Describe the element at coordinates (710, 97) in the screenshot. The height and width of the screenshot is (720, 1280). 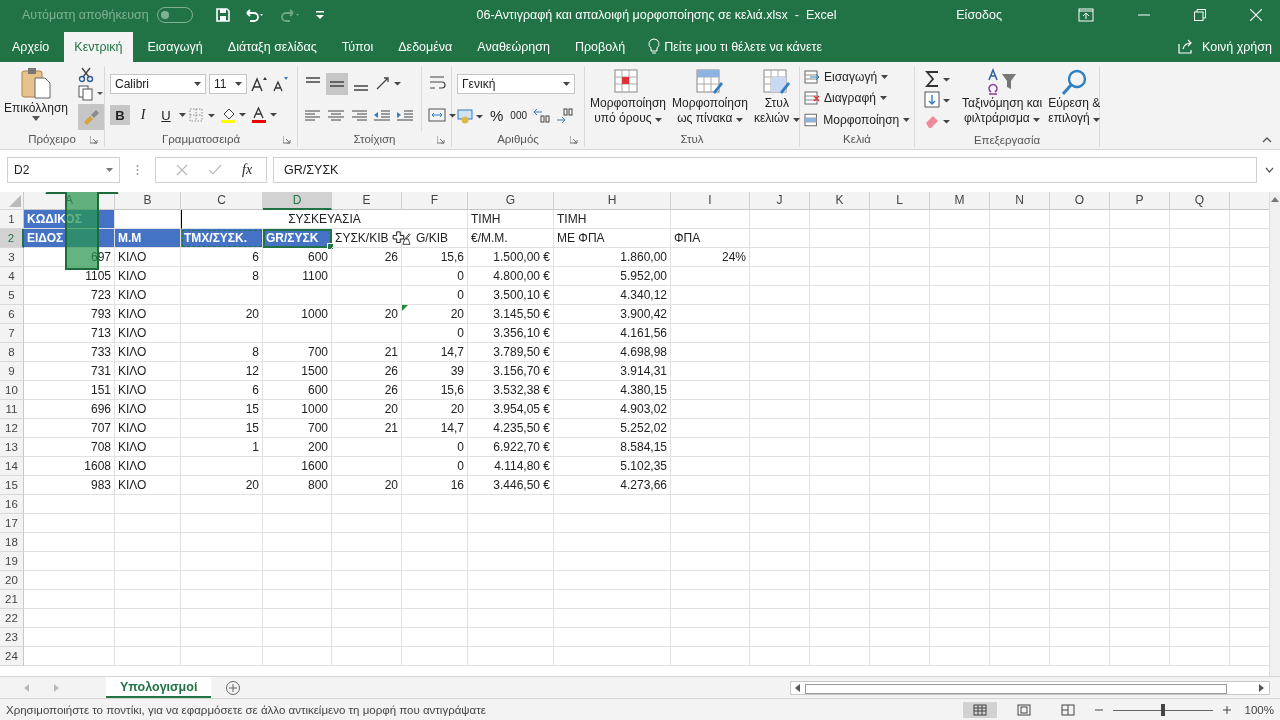
I see `style-gallery-button: Μορφοποίηση ως πίνακα` at that location.